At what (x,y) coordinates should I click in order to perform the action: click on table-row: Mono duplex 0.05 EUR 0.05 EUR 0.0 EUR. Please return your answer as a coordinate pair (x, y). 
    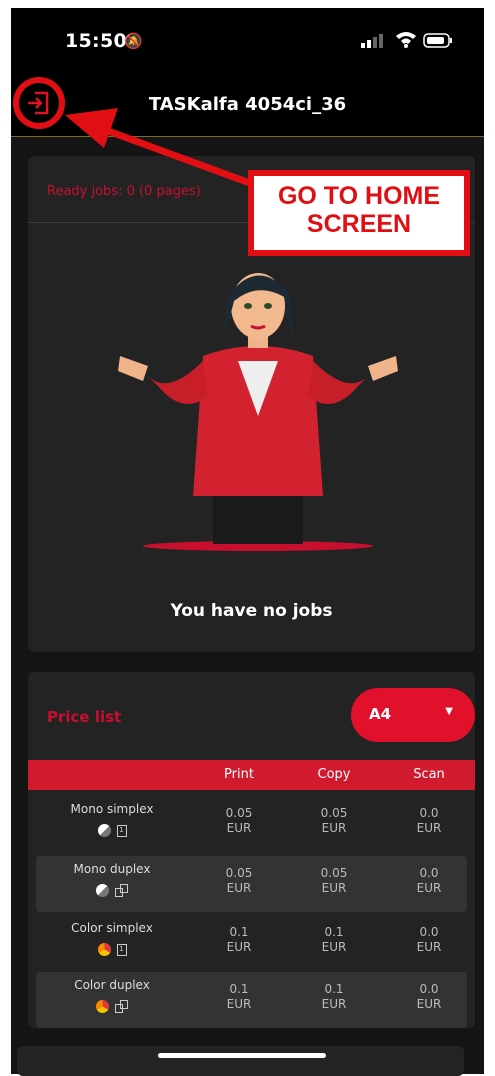
    Looking at the image, I should click on (251, 884).